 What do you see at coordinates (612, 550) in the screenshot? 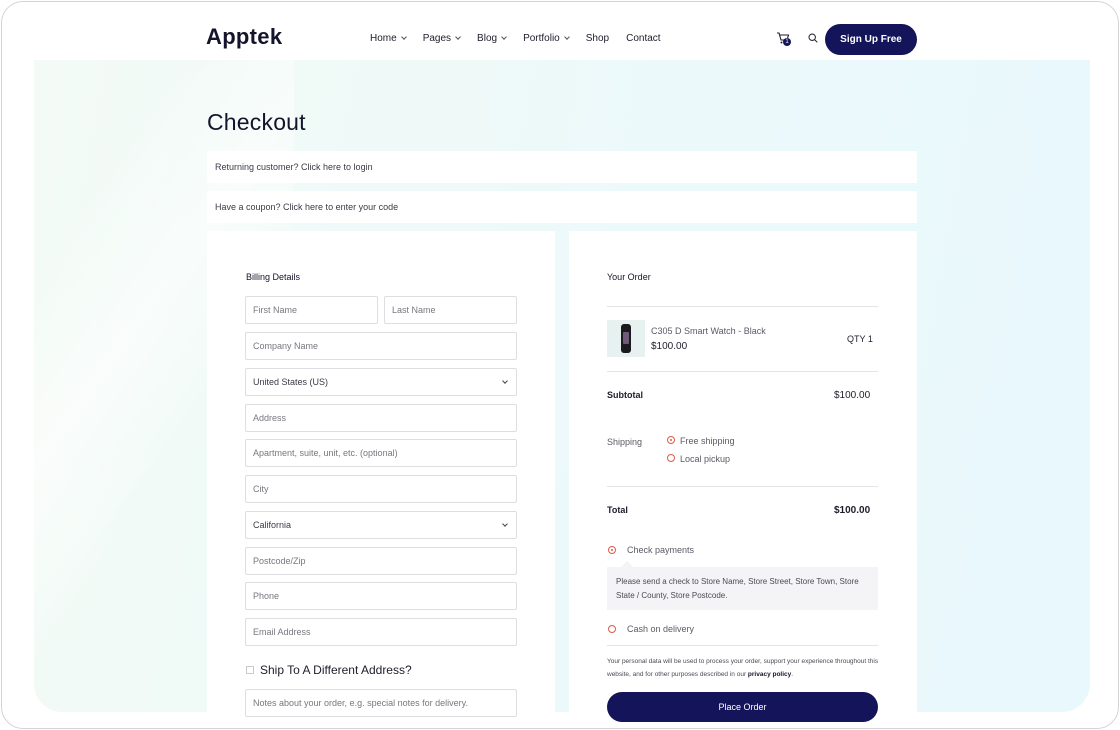
I see `check-payments-radio` at bounding box center [612, 550].